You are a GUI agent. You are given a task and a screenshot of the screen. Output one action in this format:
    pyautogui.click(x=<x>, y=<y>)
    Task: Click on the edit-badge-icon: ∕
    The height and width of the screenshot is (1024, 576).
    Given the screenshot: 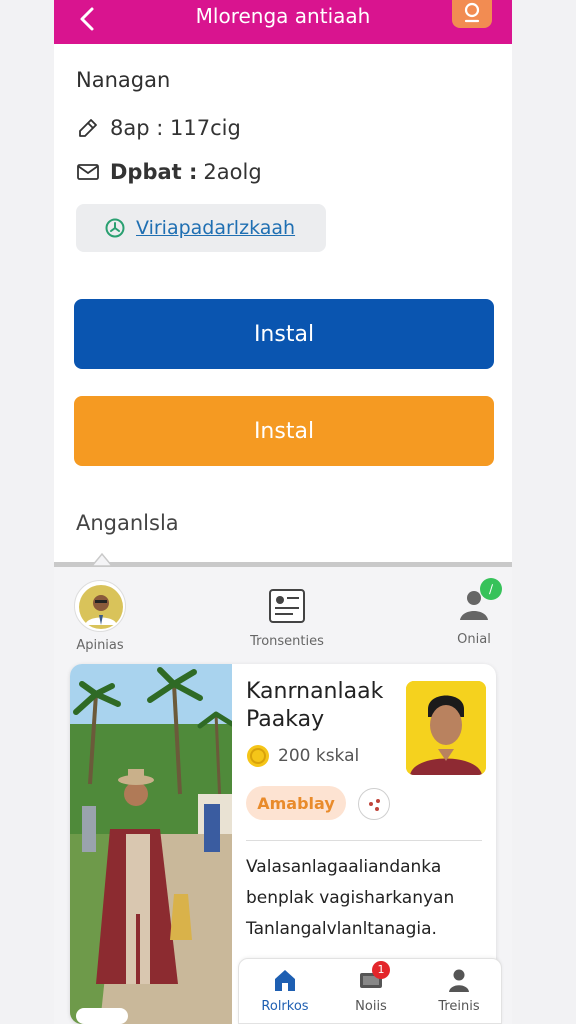 What is the action you would take?
    pyautogui.click(x=491, y=589)
    